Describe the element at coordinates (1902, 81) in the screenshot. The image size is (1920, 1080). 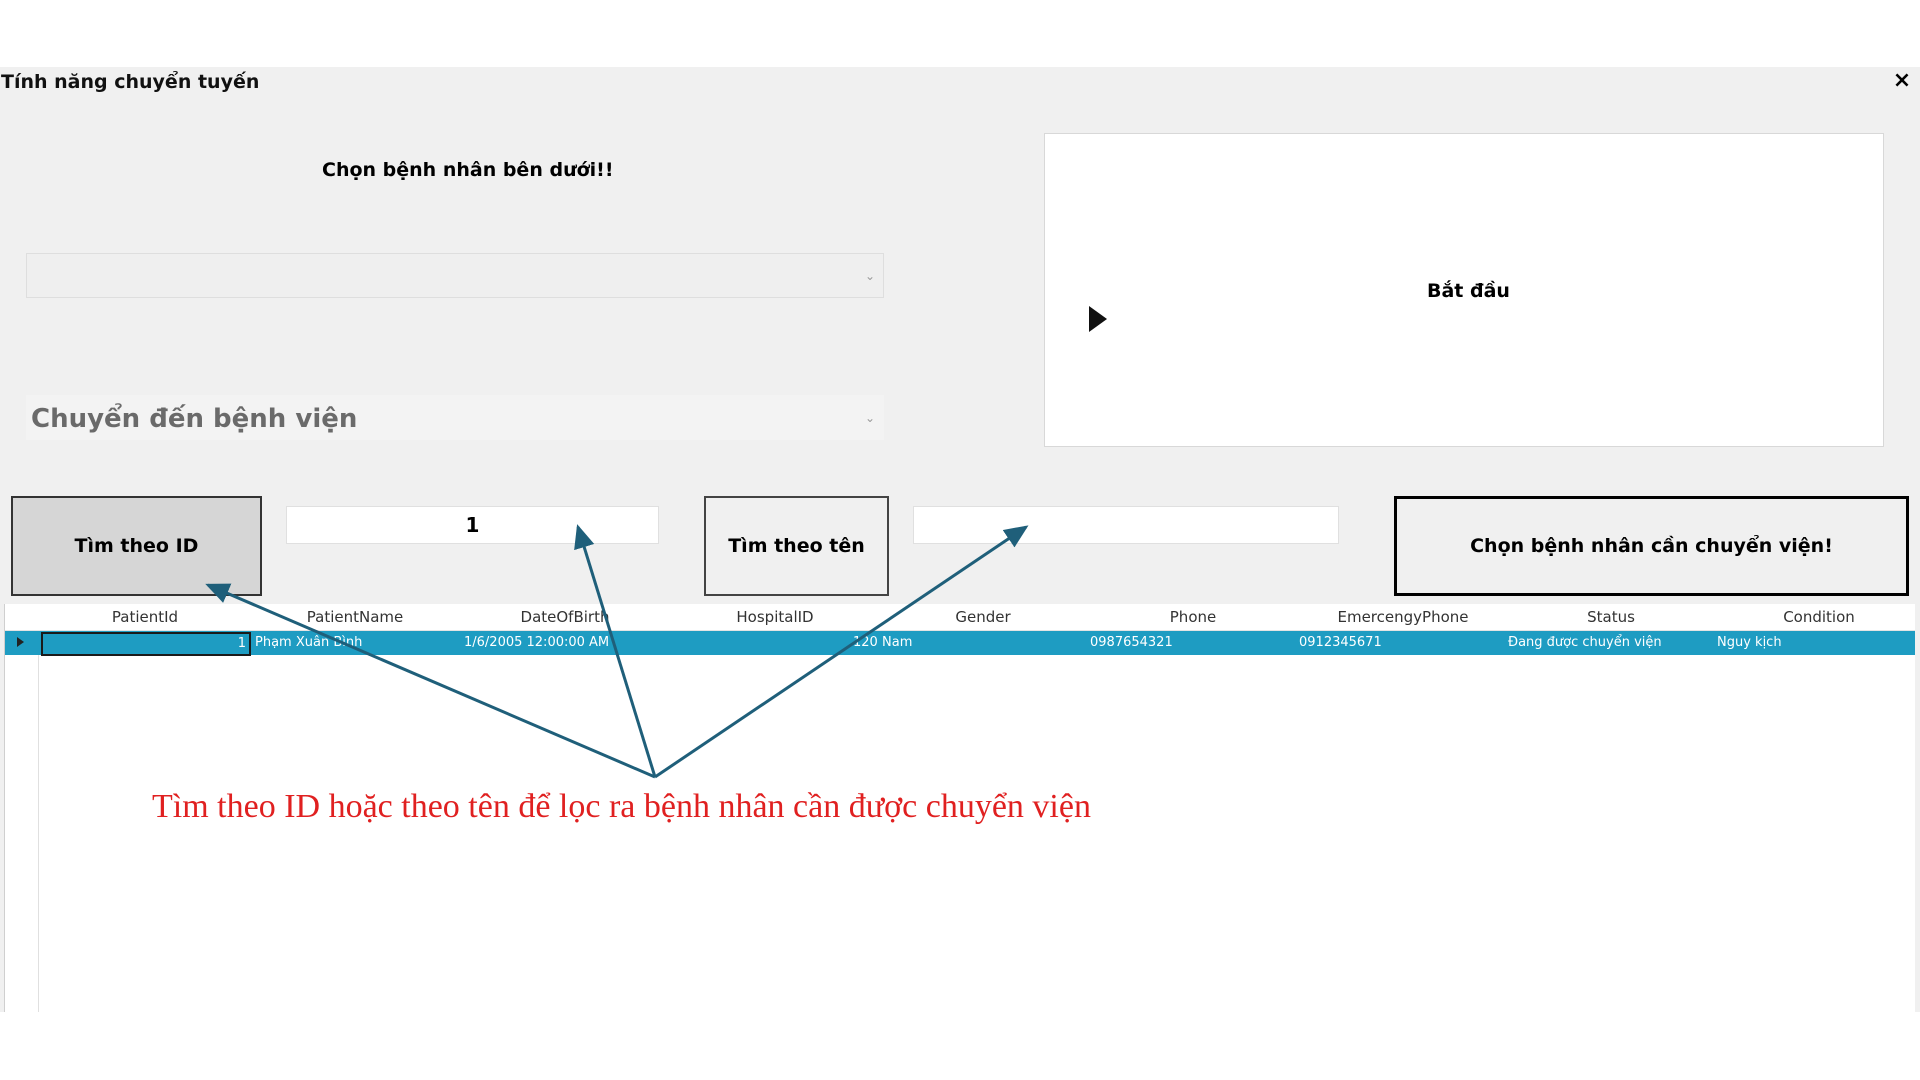
I see `close-icon: ×` at that location.